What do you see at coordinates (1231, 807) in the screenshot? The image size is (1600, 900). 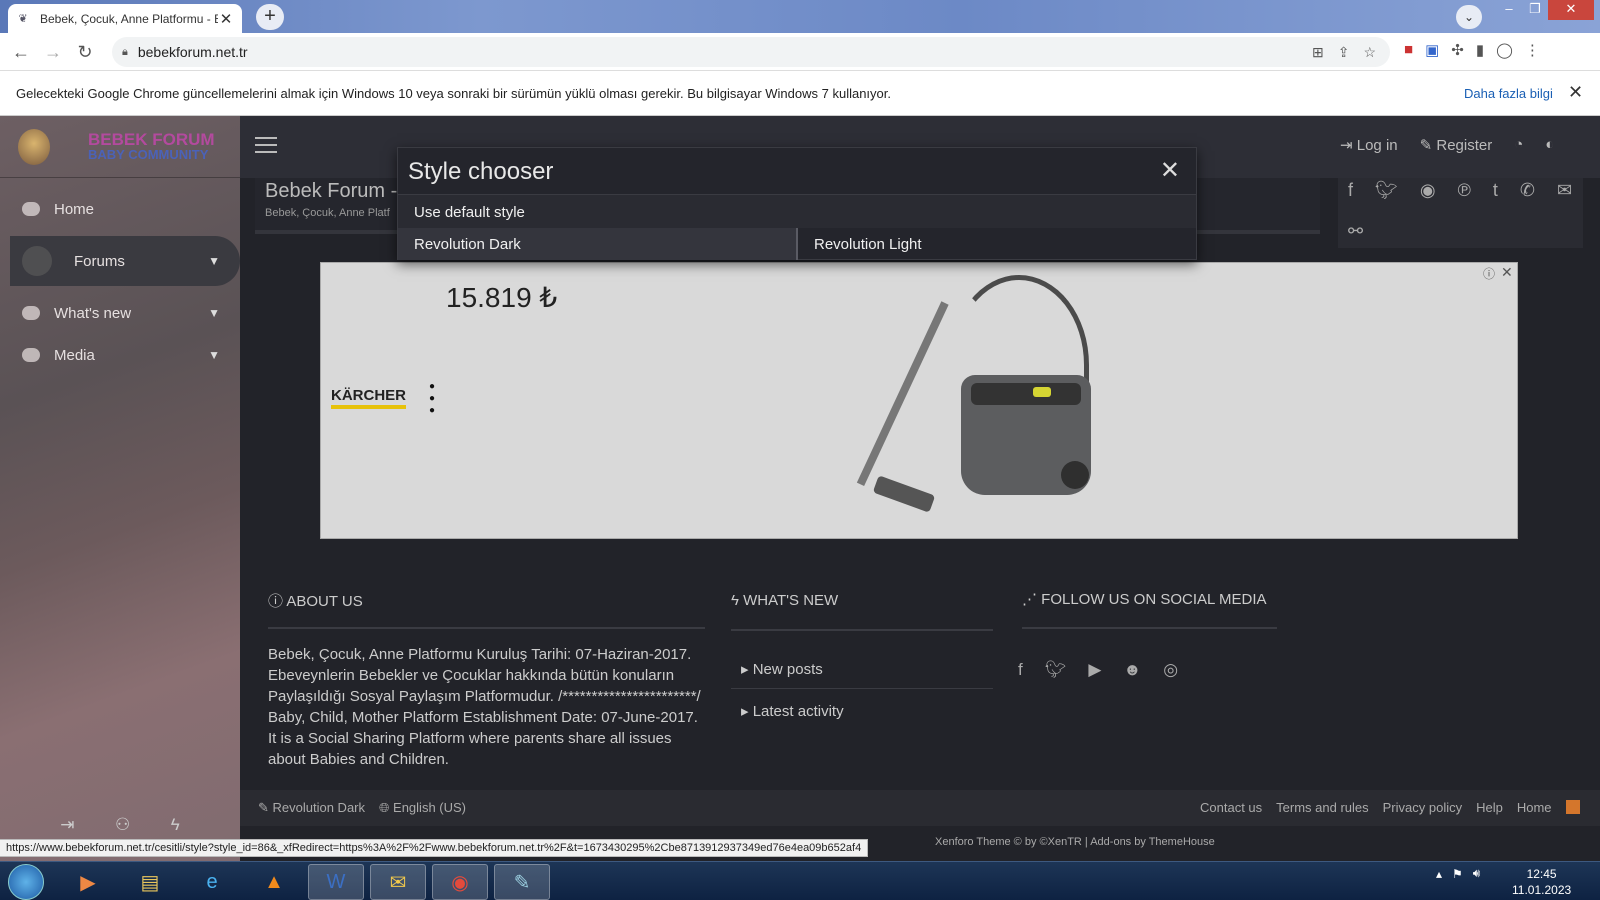 I see `contact-us-link: Contact us` at bounding box center [1231, 807].